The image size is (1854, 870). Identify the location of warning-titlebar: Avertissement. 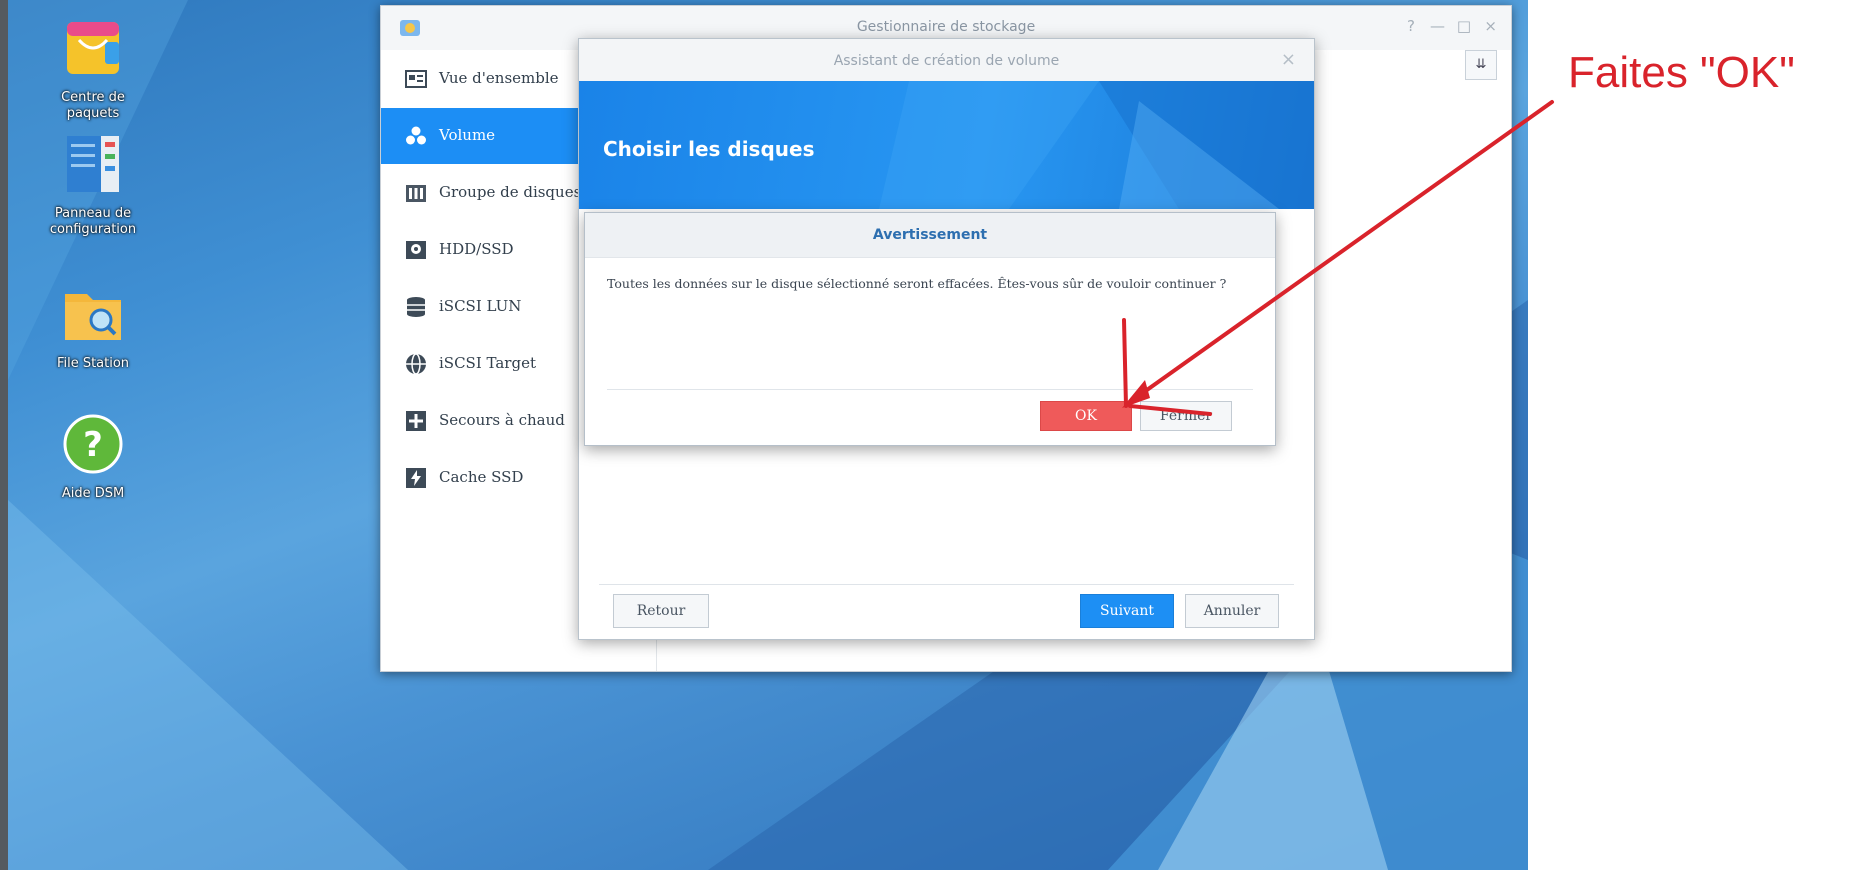
(930, 235).